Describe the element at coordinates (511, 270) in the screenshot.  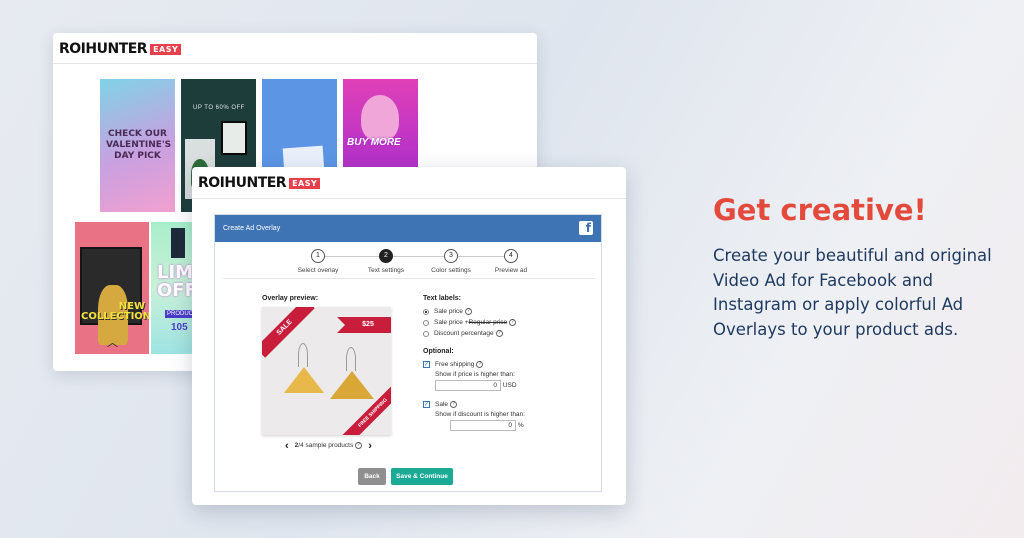
I see `step-label: Preview ad` at that location.